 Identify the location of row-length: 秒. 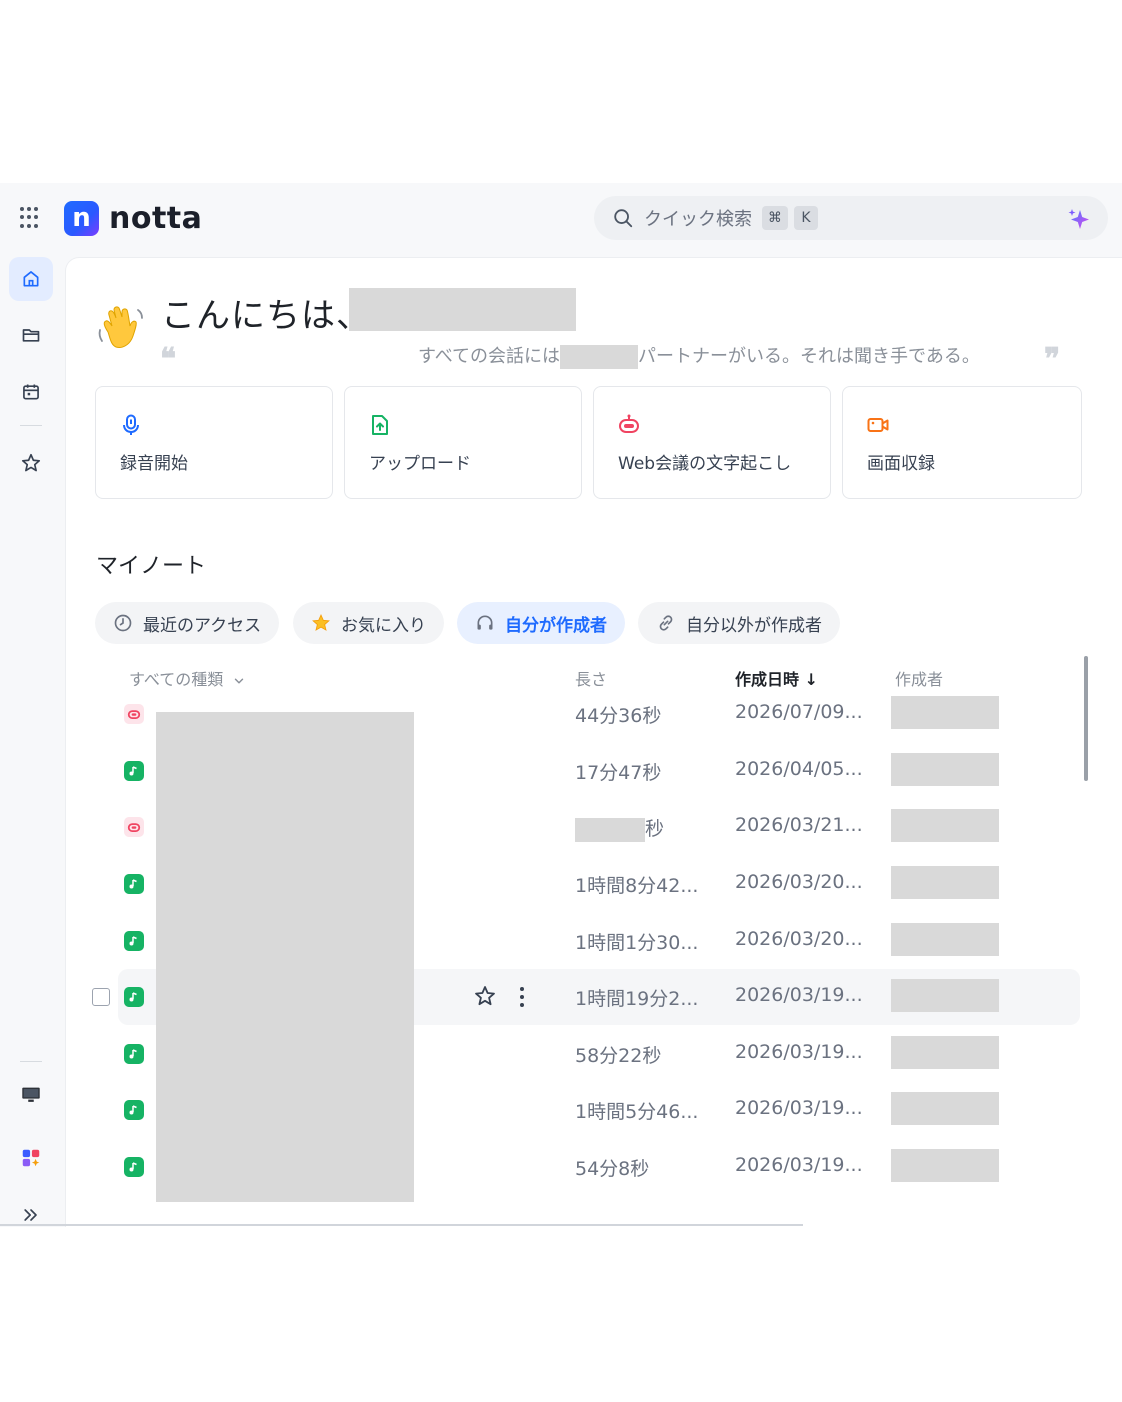
(619, 828).